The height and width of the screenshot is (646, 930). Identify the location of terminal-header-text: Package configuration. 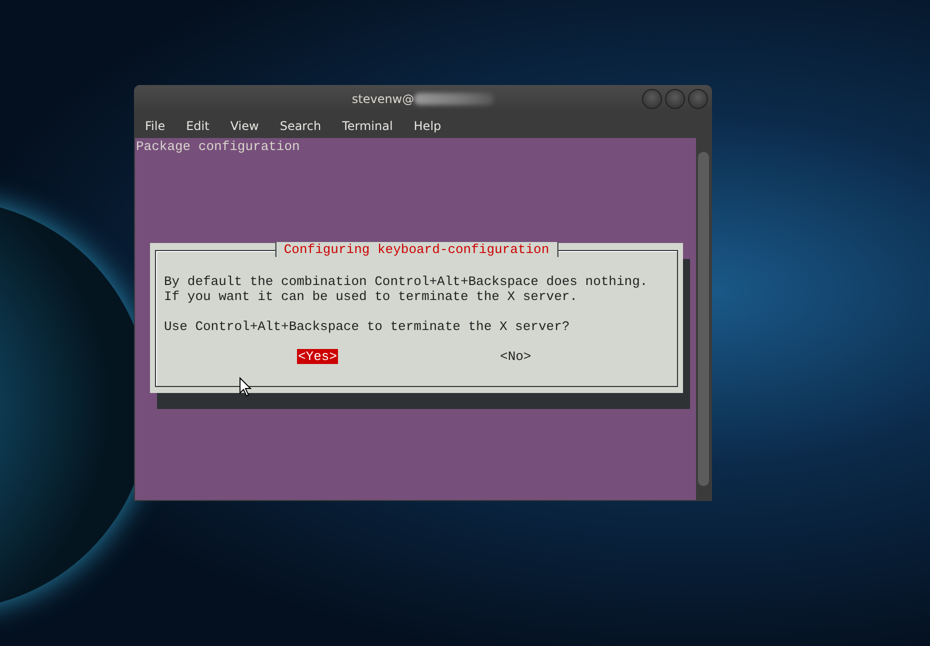
(218, 146).